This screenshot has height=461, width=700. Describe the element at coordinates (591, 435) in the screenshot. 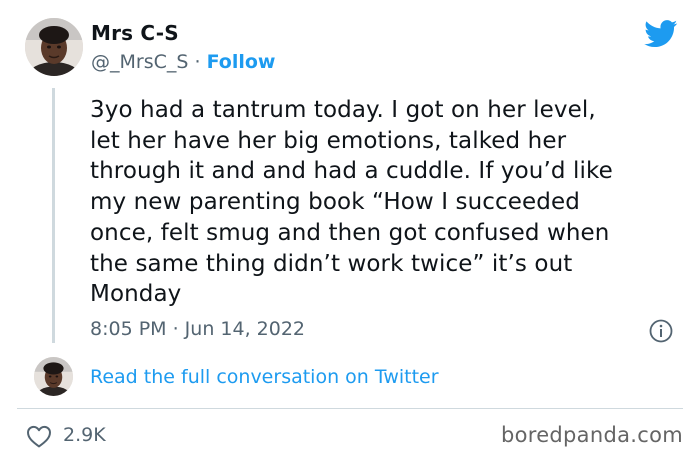

I see `source-watermark: boredpanda.com` at that location.